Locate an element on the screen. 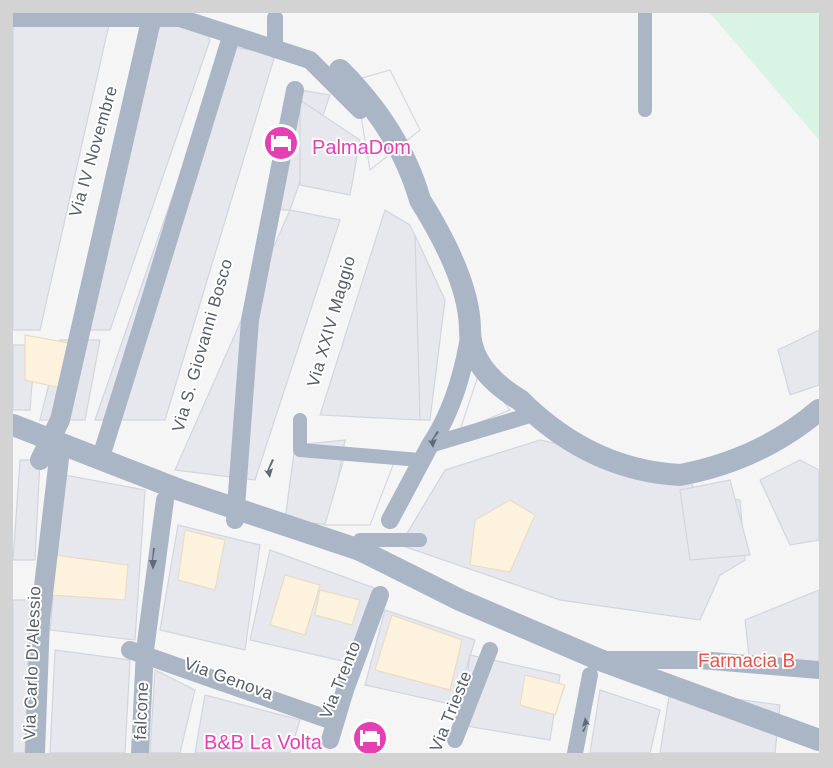 The width and height of the screenshot is (833, 768). poi-label-farmacia: Farmacia B is located at coordinates (746, 661).